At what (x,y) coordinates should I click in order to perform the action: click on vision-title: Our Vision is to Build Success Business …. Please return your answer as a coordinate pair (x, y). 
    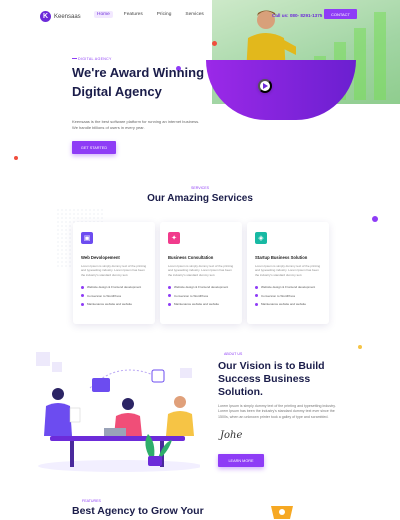
    Looking at the image, I should click on (271, 379).